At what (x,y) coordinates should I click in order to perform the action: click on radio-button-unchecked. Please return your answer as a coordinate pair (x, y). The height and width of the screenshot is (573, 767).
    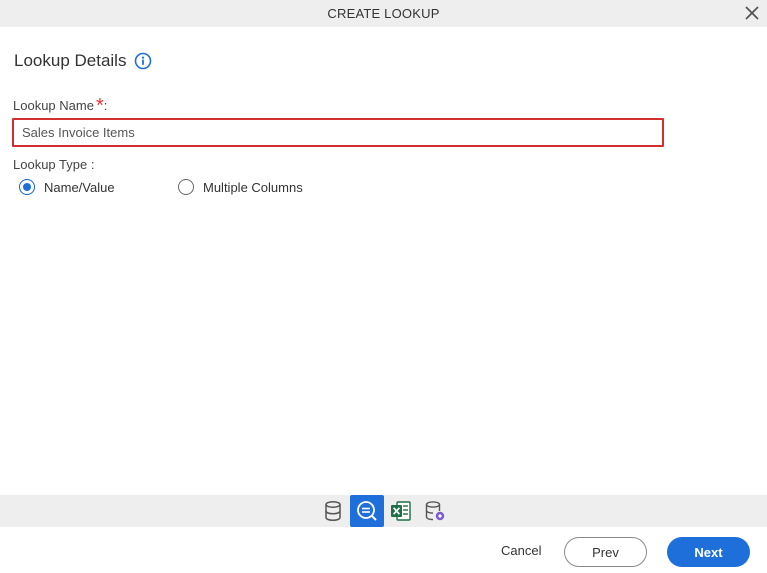
    Looking at the image, I should click on (186, 187).